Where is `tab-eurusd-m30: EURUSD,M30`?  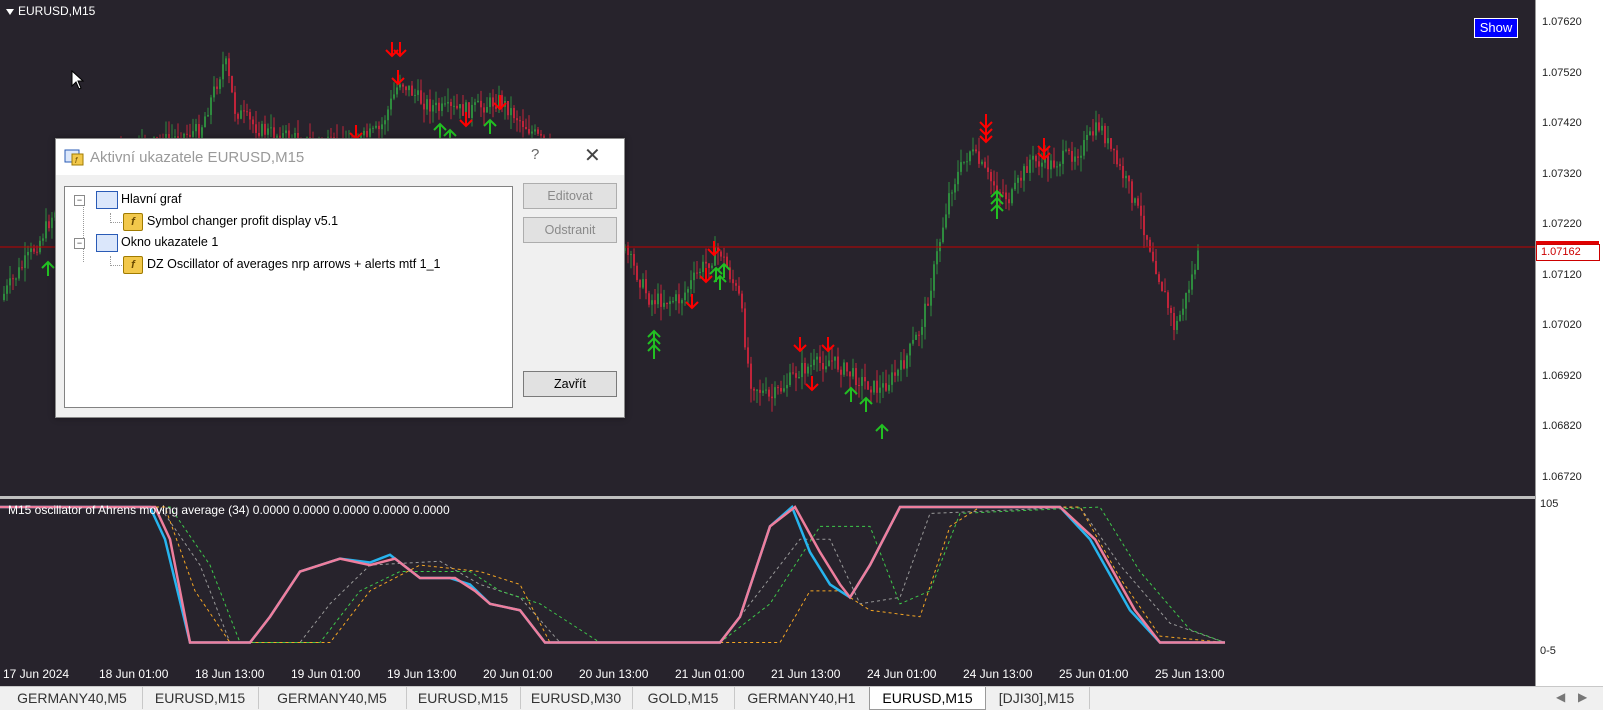 tab-eurusd-m30: EURUSD,M30 is located at coordinates (576, 698).